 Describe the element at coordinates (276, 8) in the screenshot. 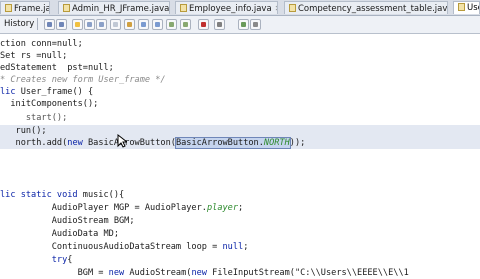

I see `close-icon: ✕` at that location.